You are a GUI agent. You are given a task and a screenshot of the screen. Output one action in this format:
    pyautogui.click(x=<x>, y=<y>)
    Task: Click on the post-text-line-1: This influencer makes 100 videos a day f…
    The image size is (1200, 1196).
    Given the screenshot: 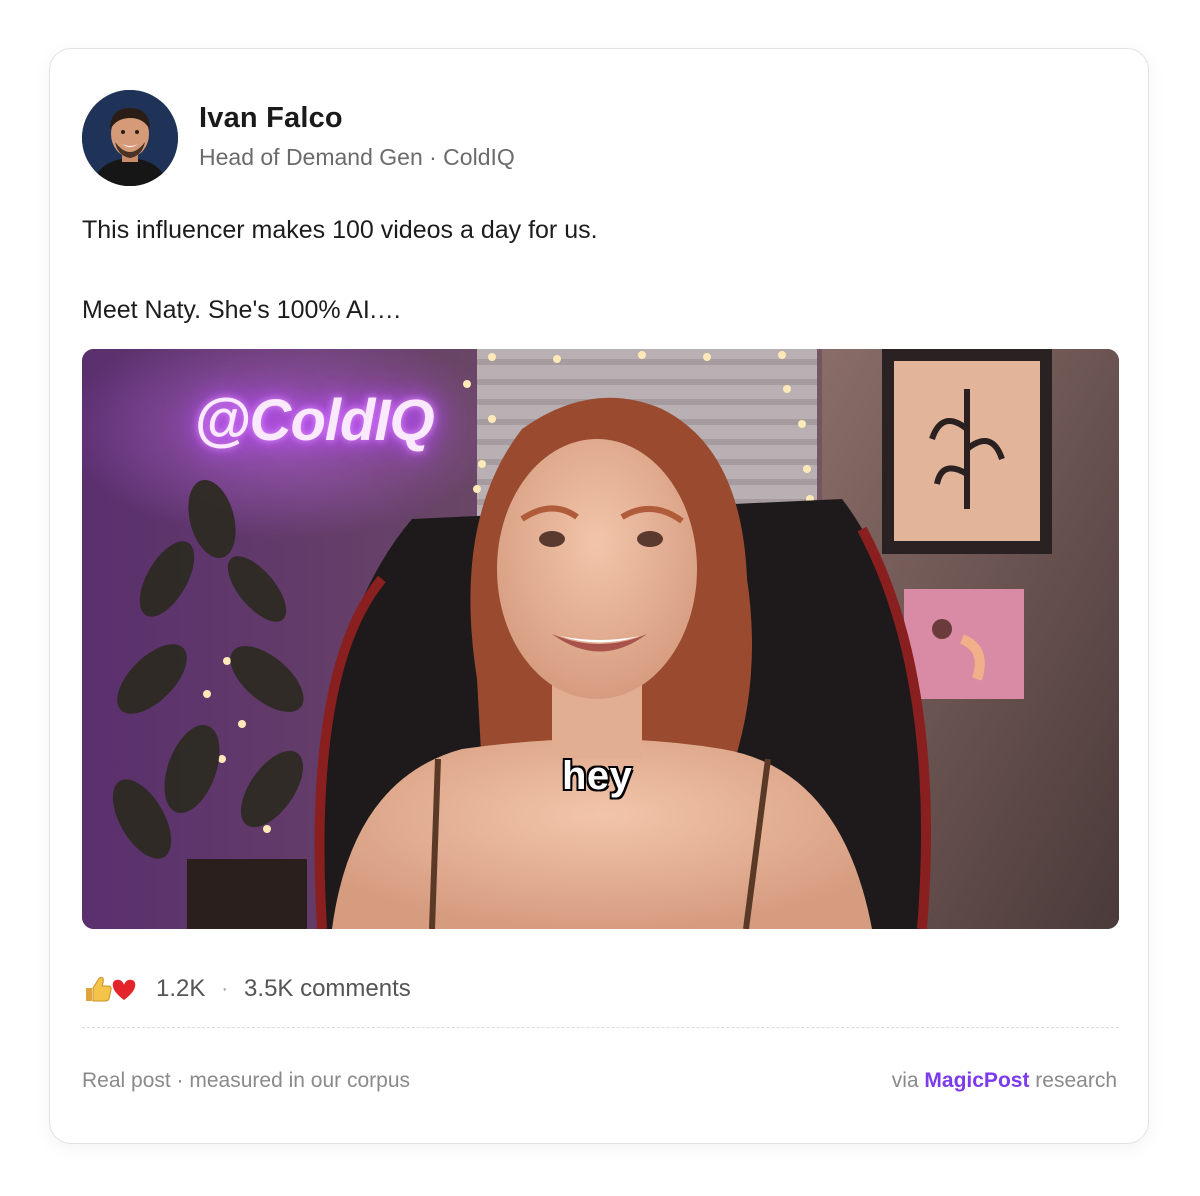 What is the action you would take?
    pyautogui.click(x=340, y=230)
    